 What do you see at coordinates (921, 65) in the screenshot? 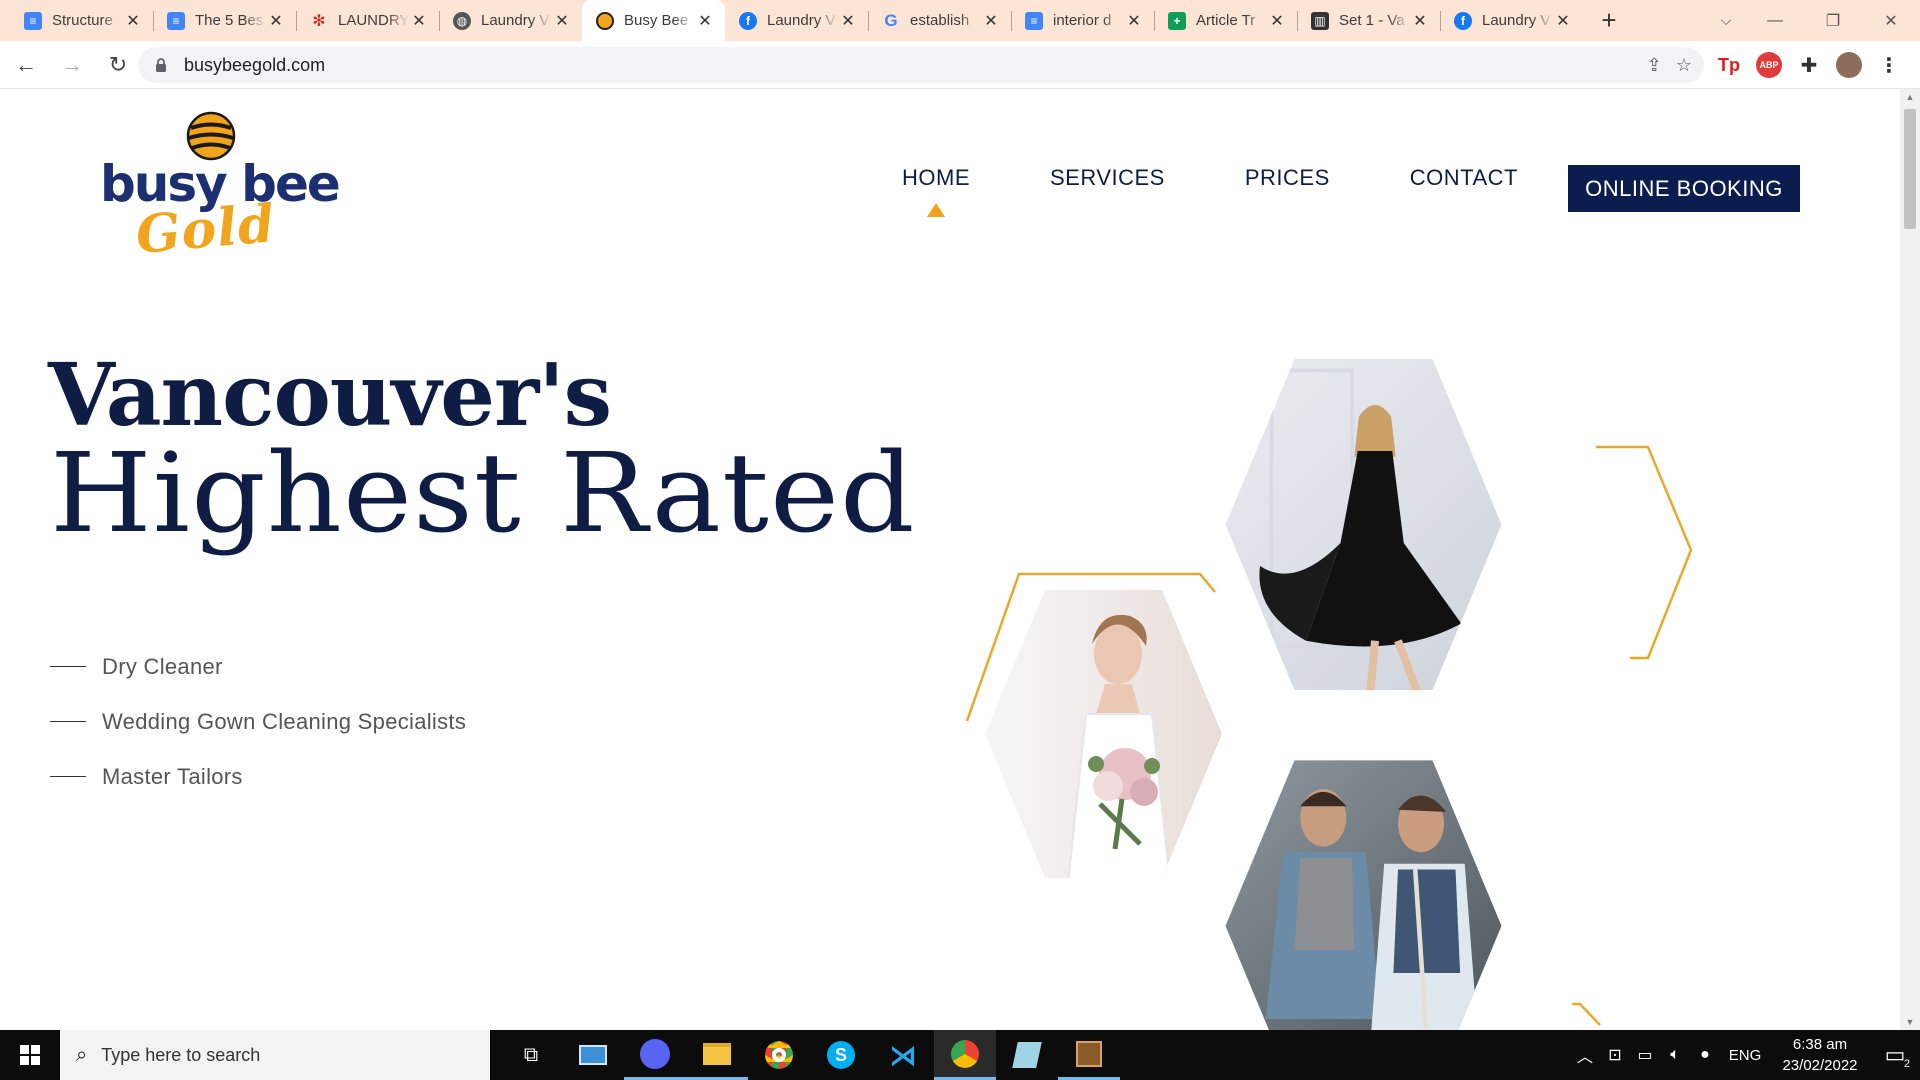
I see `address-bar: busybeegold.com ⇪ ☆` at bounding box center [921, 65].